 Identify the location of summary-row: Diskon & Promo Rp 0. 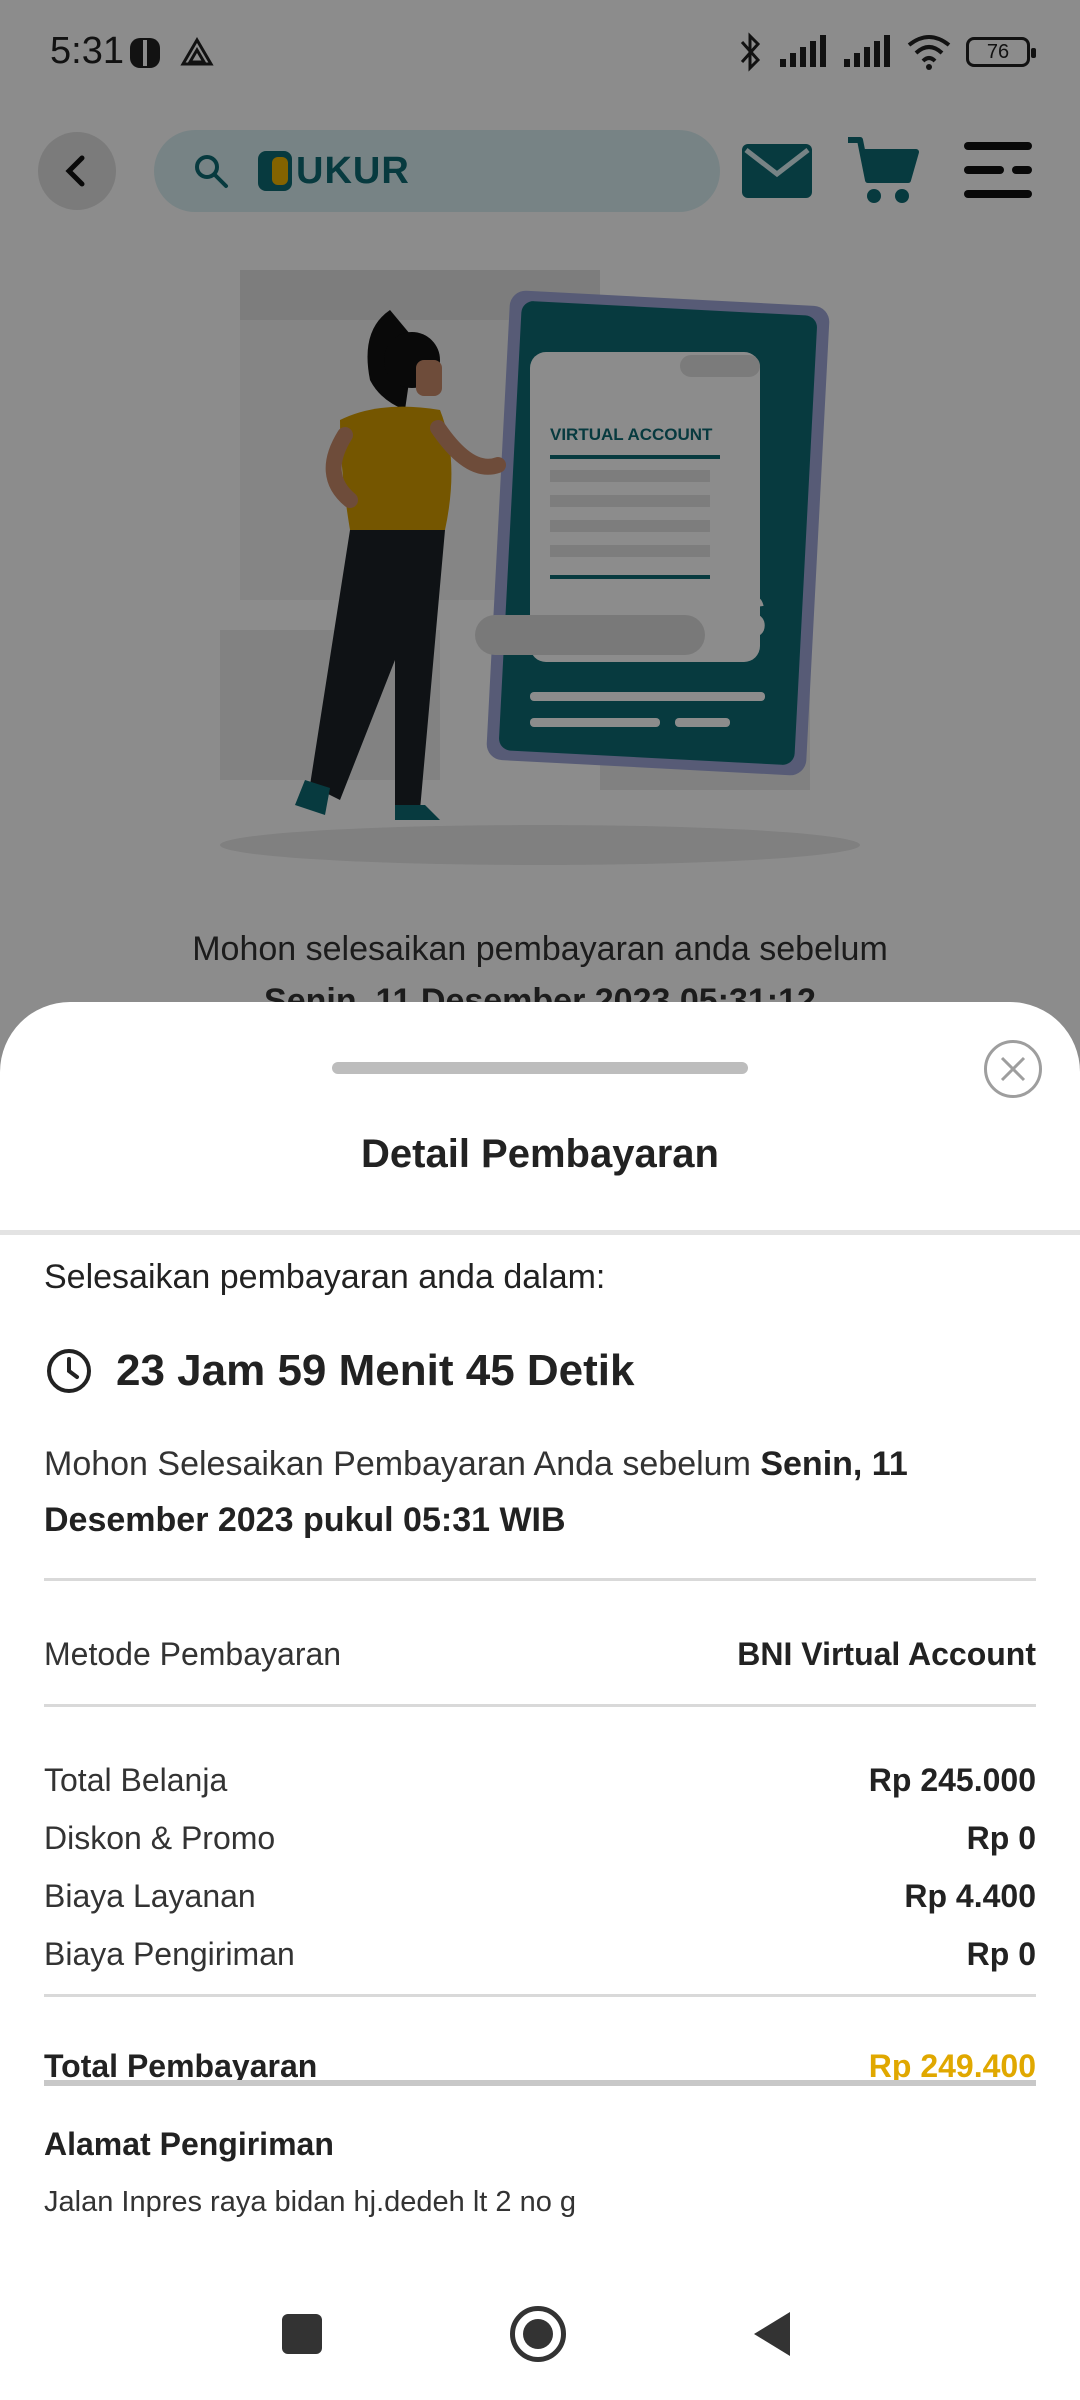
(540, 1838).